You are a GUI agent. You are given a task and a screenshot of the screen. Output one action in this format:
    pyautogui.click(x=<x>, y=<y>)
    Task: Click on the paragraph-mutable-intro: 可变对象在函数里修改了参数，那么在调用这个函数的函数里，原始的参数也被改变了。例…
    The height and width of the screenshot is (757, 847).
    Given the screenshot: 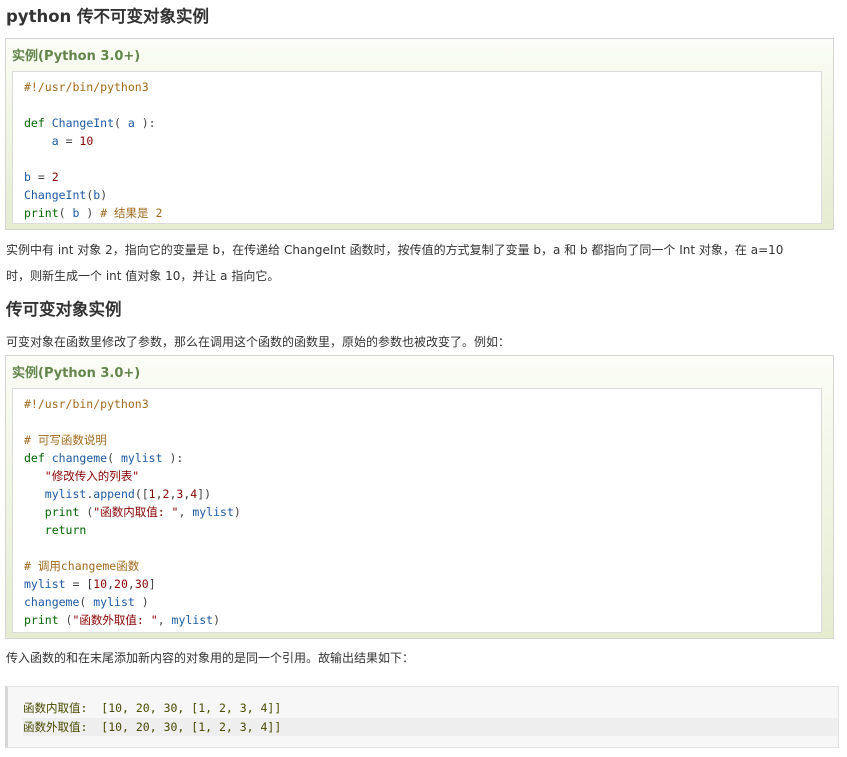 What is the action you would take?
    pyautogui.click(x=258, y=342)
    